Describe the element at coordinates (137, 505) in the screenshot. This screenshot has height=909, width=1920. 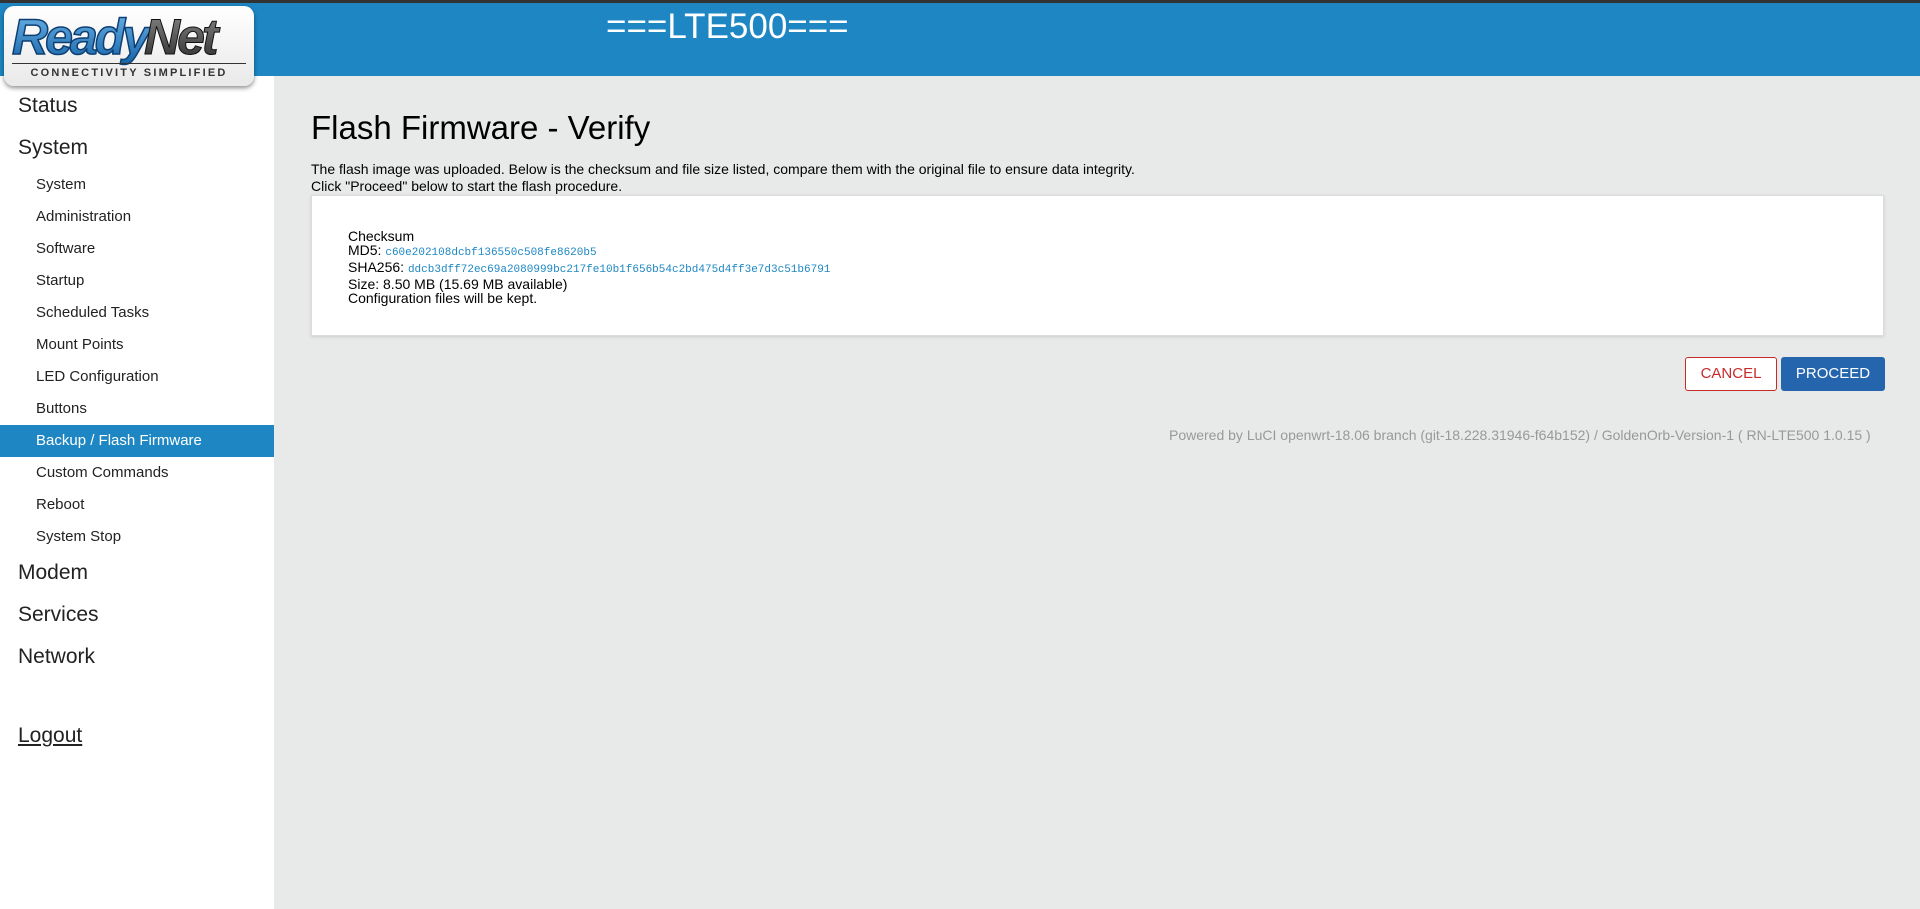
I see `sidebar-item-reboot: Reboot` at that location.